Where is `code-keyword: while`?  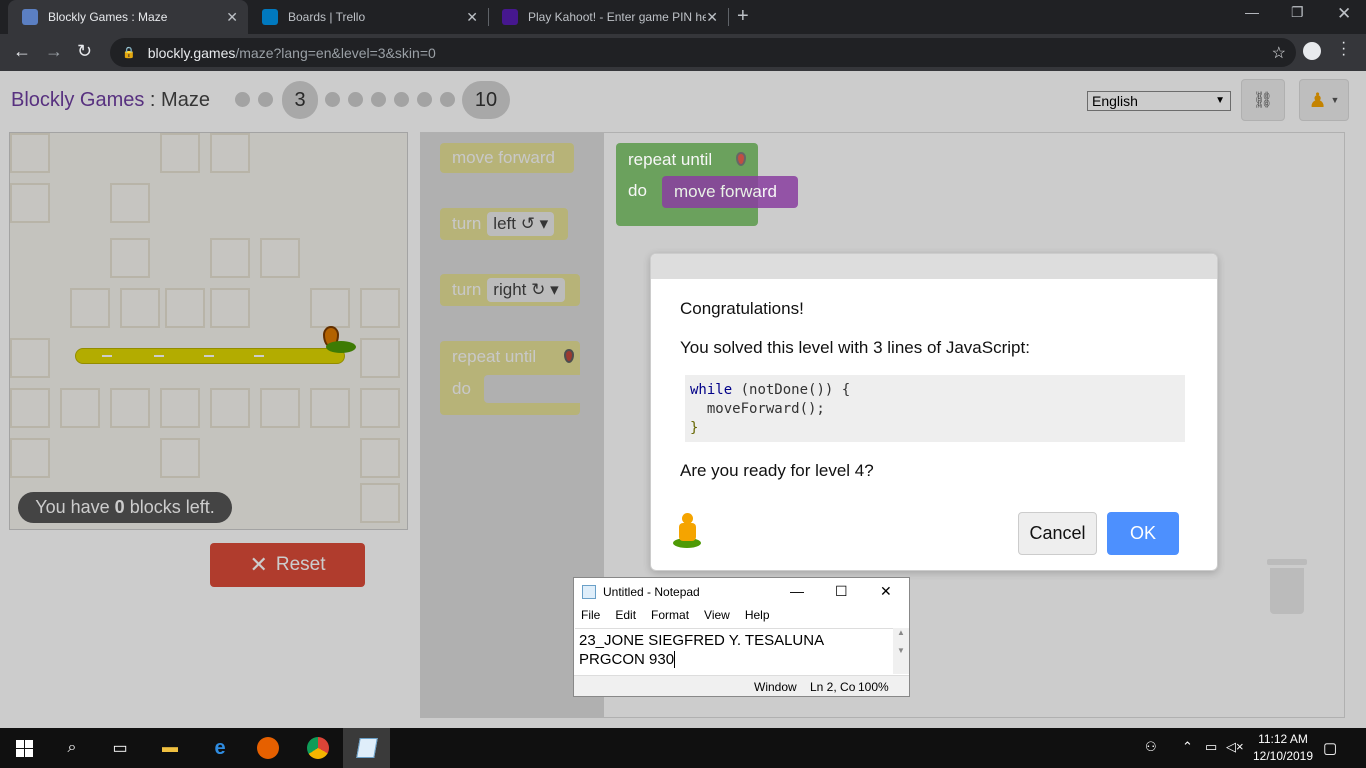 code-keyword: while is located at coordinates (711, 390).